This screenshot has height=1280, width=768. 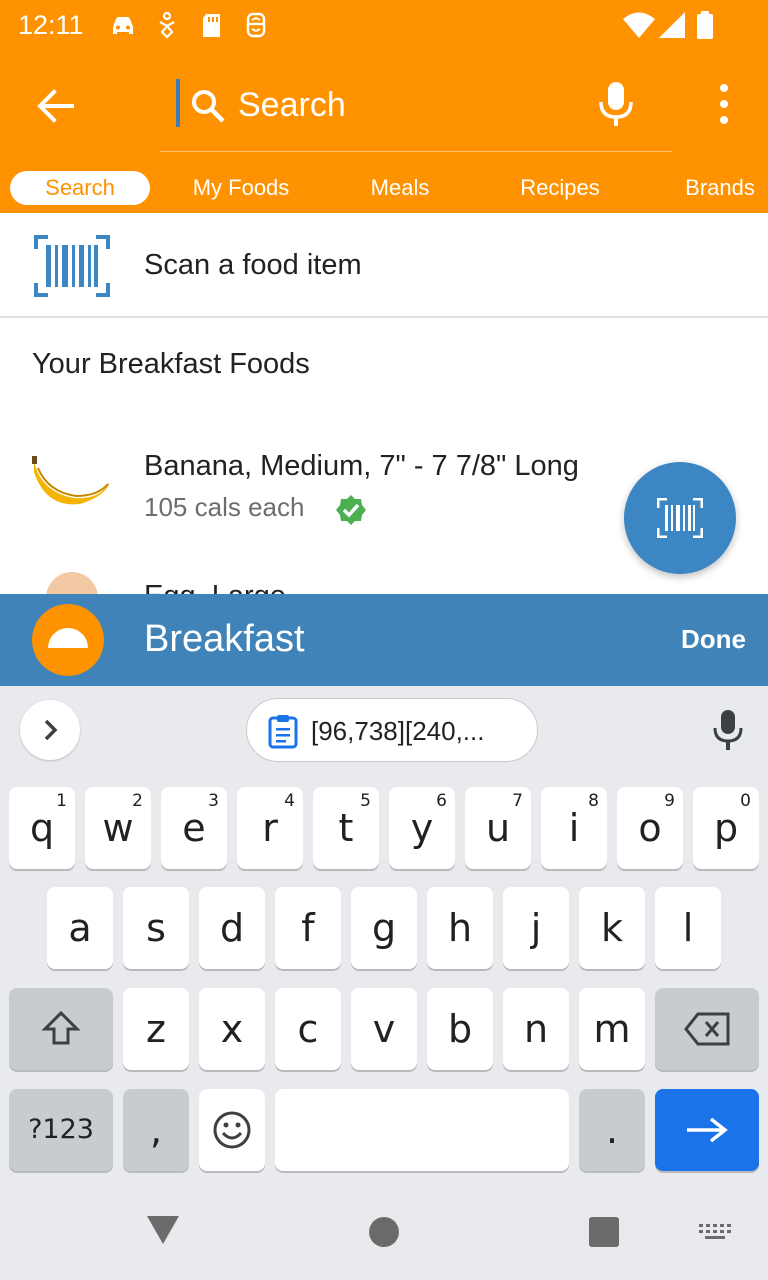 I want to click on key-p: p0, so click(x=726, y=828).